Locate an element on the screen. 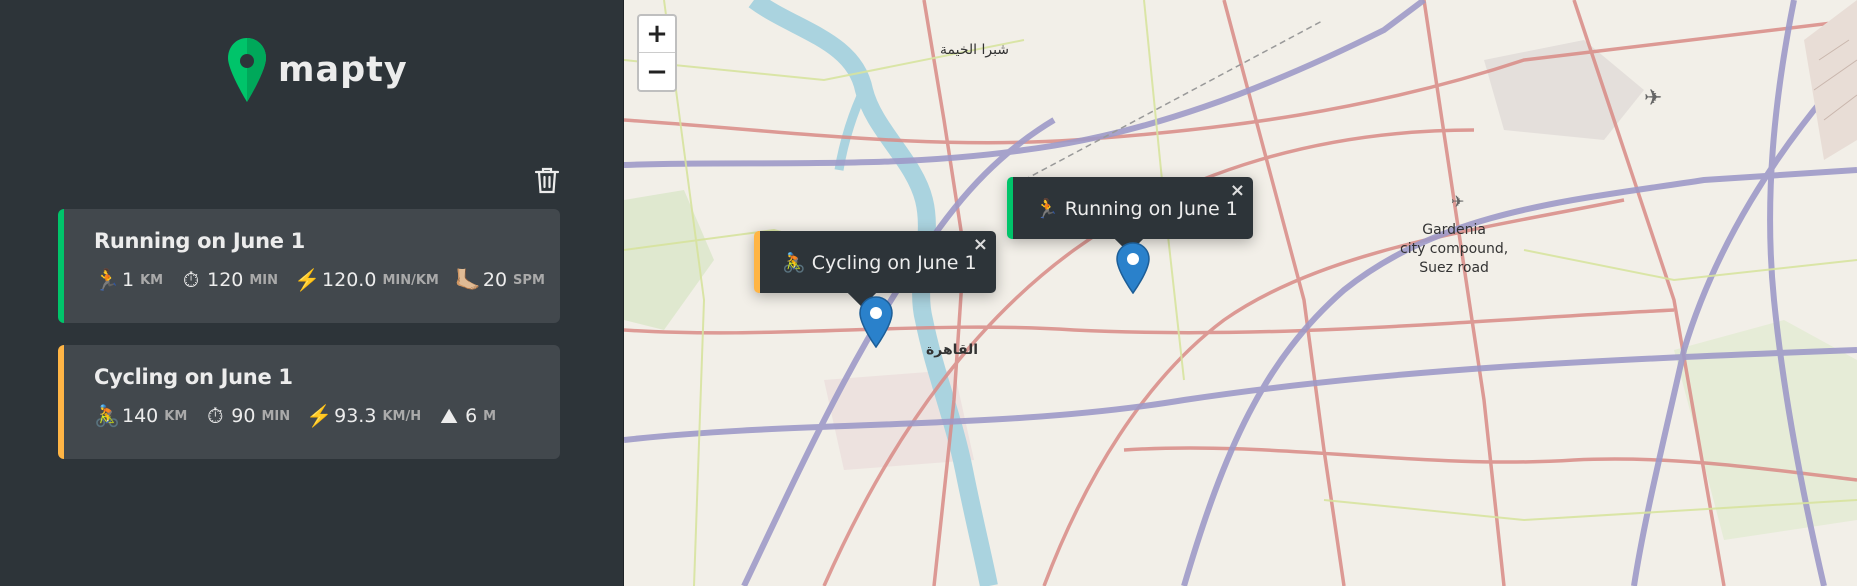  map-label-gardenia: Gardenia city compound, Suez road is located at coordinates (1454, 249).